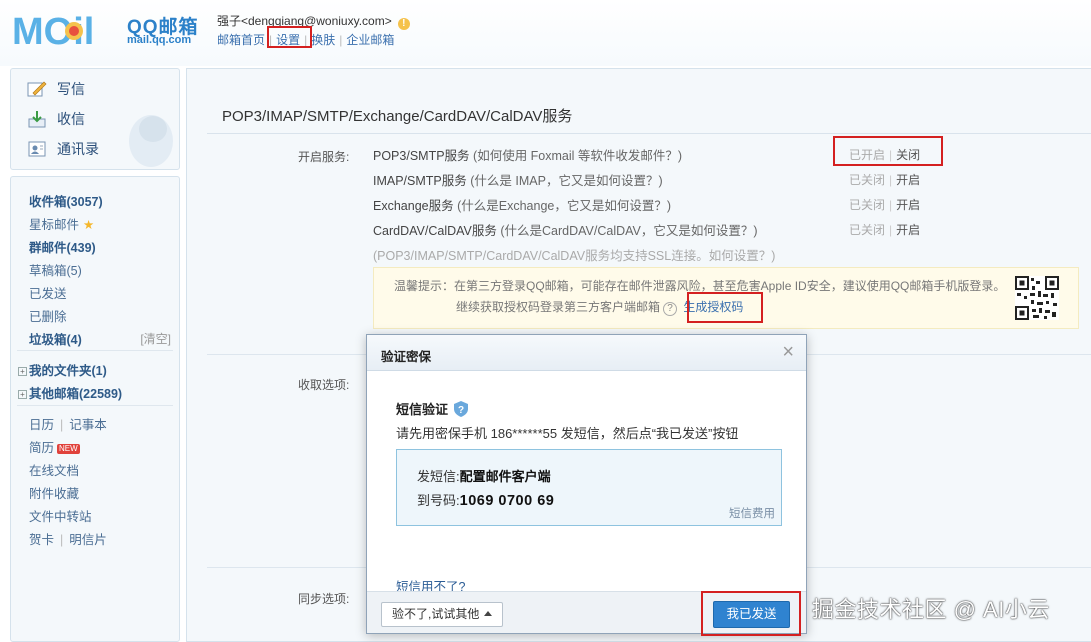 The height and width of the screenshot is (642, 1091). I want to click on shield-icon: ?, so click(461, 409).